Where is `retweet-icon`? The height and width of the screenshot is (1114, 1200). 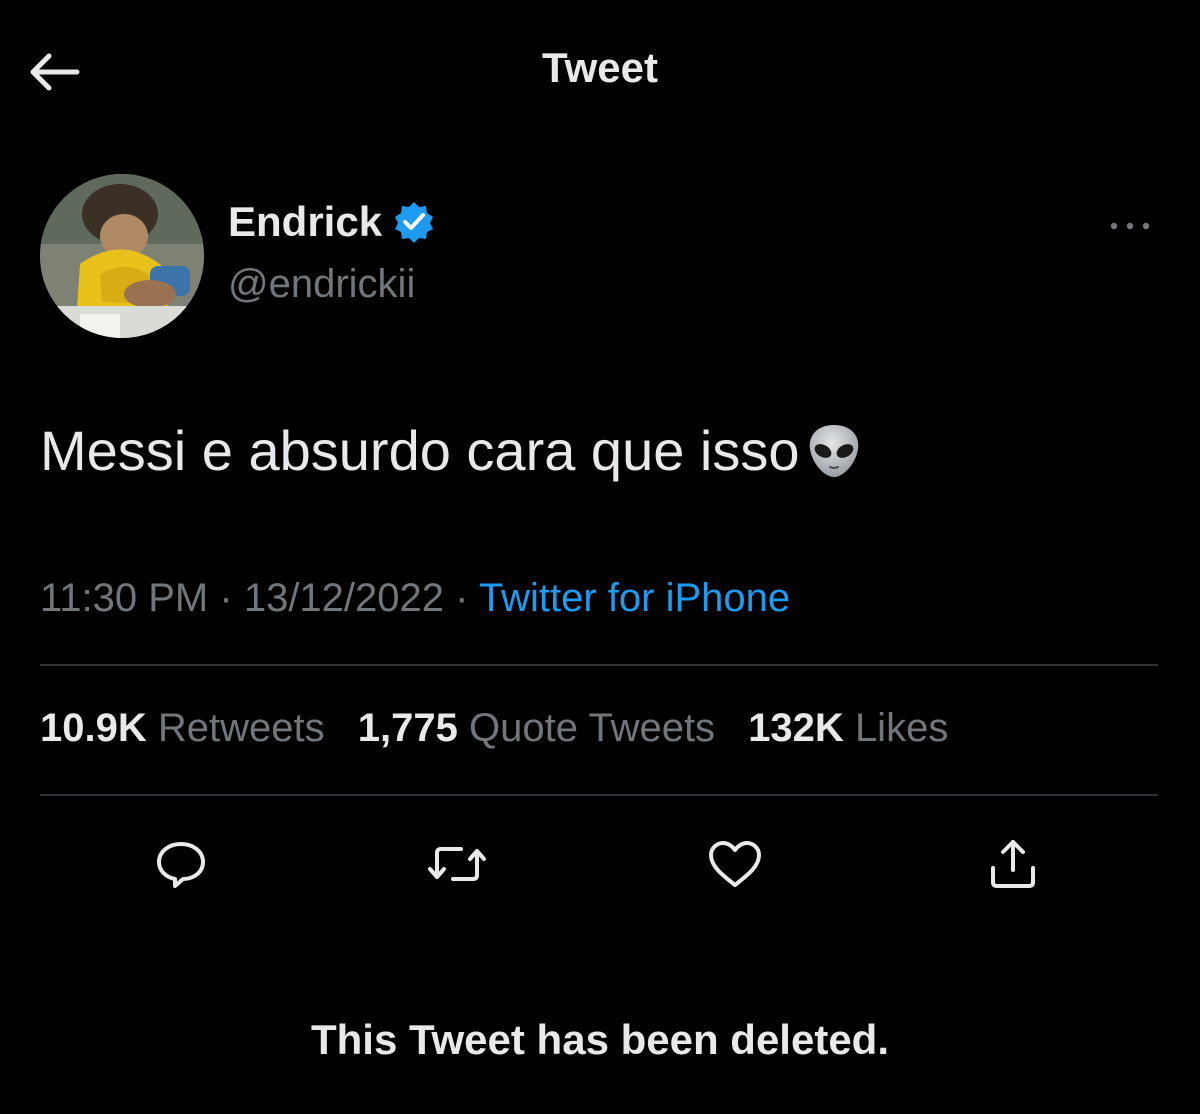 retweet-icon is located at coordinates (457, 864).